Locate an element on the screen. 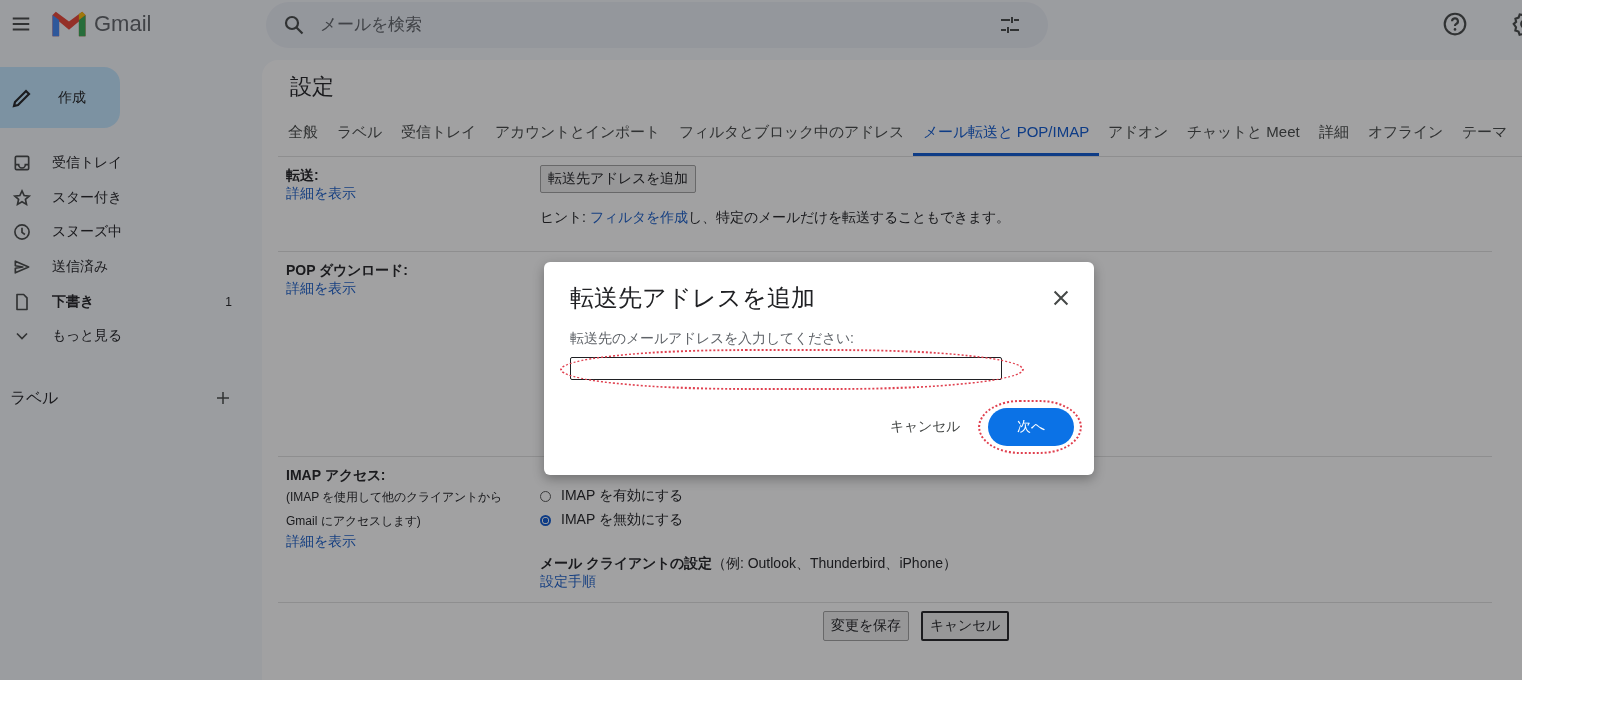 This screenshot has width=1600, height=723. settings-tab: アドオン is located at coordinates (1138, 136).